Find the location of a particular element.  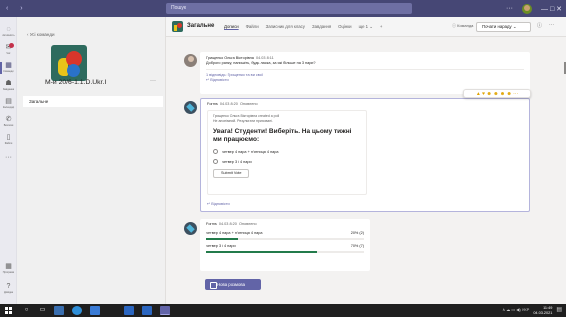

search-icon: ○ is located at coordinates (26, 310).